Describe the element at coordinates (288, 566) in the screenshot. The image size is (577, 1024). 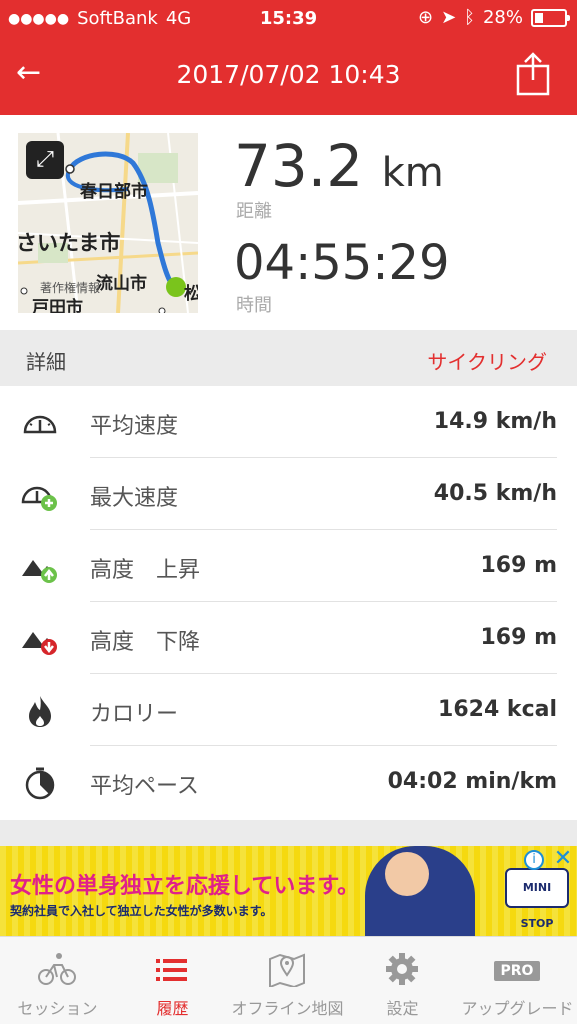
I see `list-item: 高度 上昇 169 m` at that location.